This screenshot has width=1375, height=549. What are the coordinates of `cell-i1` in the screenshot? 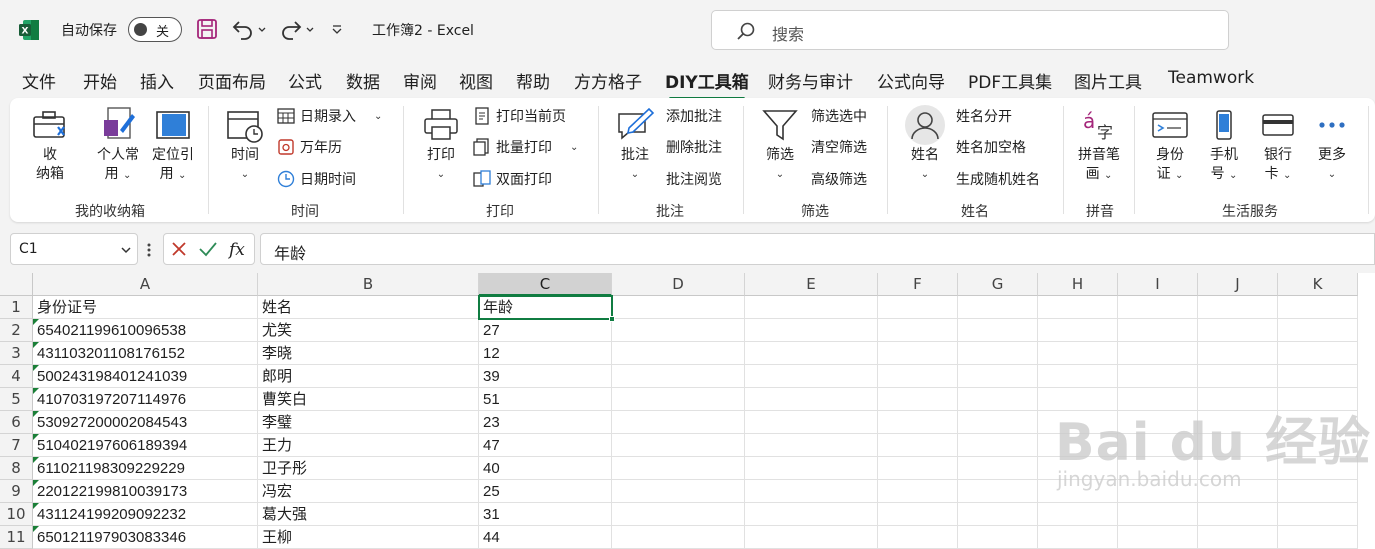 It's located at (1158, 307).